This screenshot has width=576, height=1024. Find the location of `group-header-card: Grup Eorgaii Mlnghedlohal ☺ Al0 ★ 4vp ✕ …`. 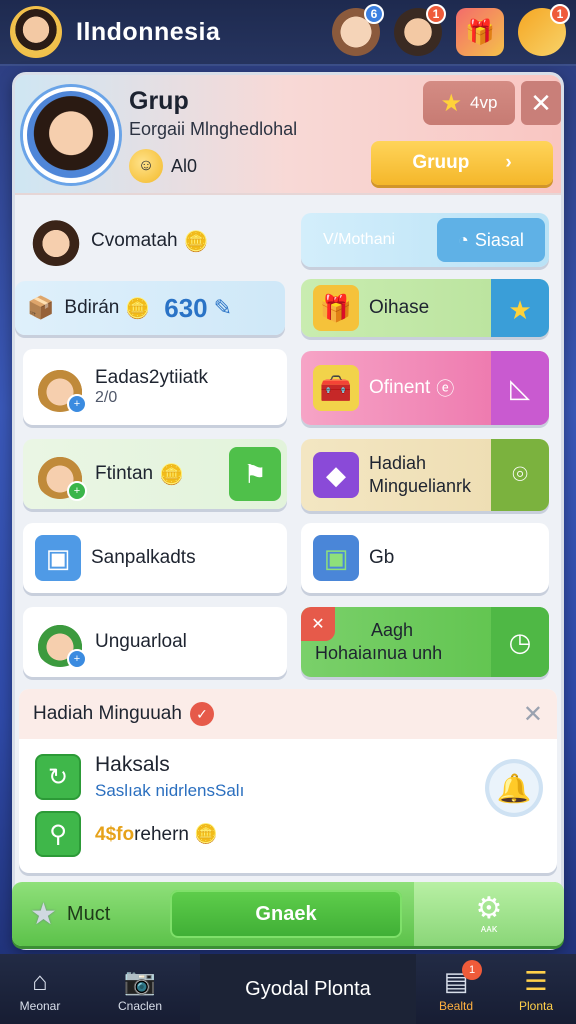

group-header-card: Grup Eorgaii Mlnghedlohal ☺ Al0 ★ 4vp ✕ … is located at coordinates (288, 135).